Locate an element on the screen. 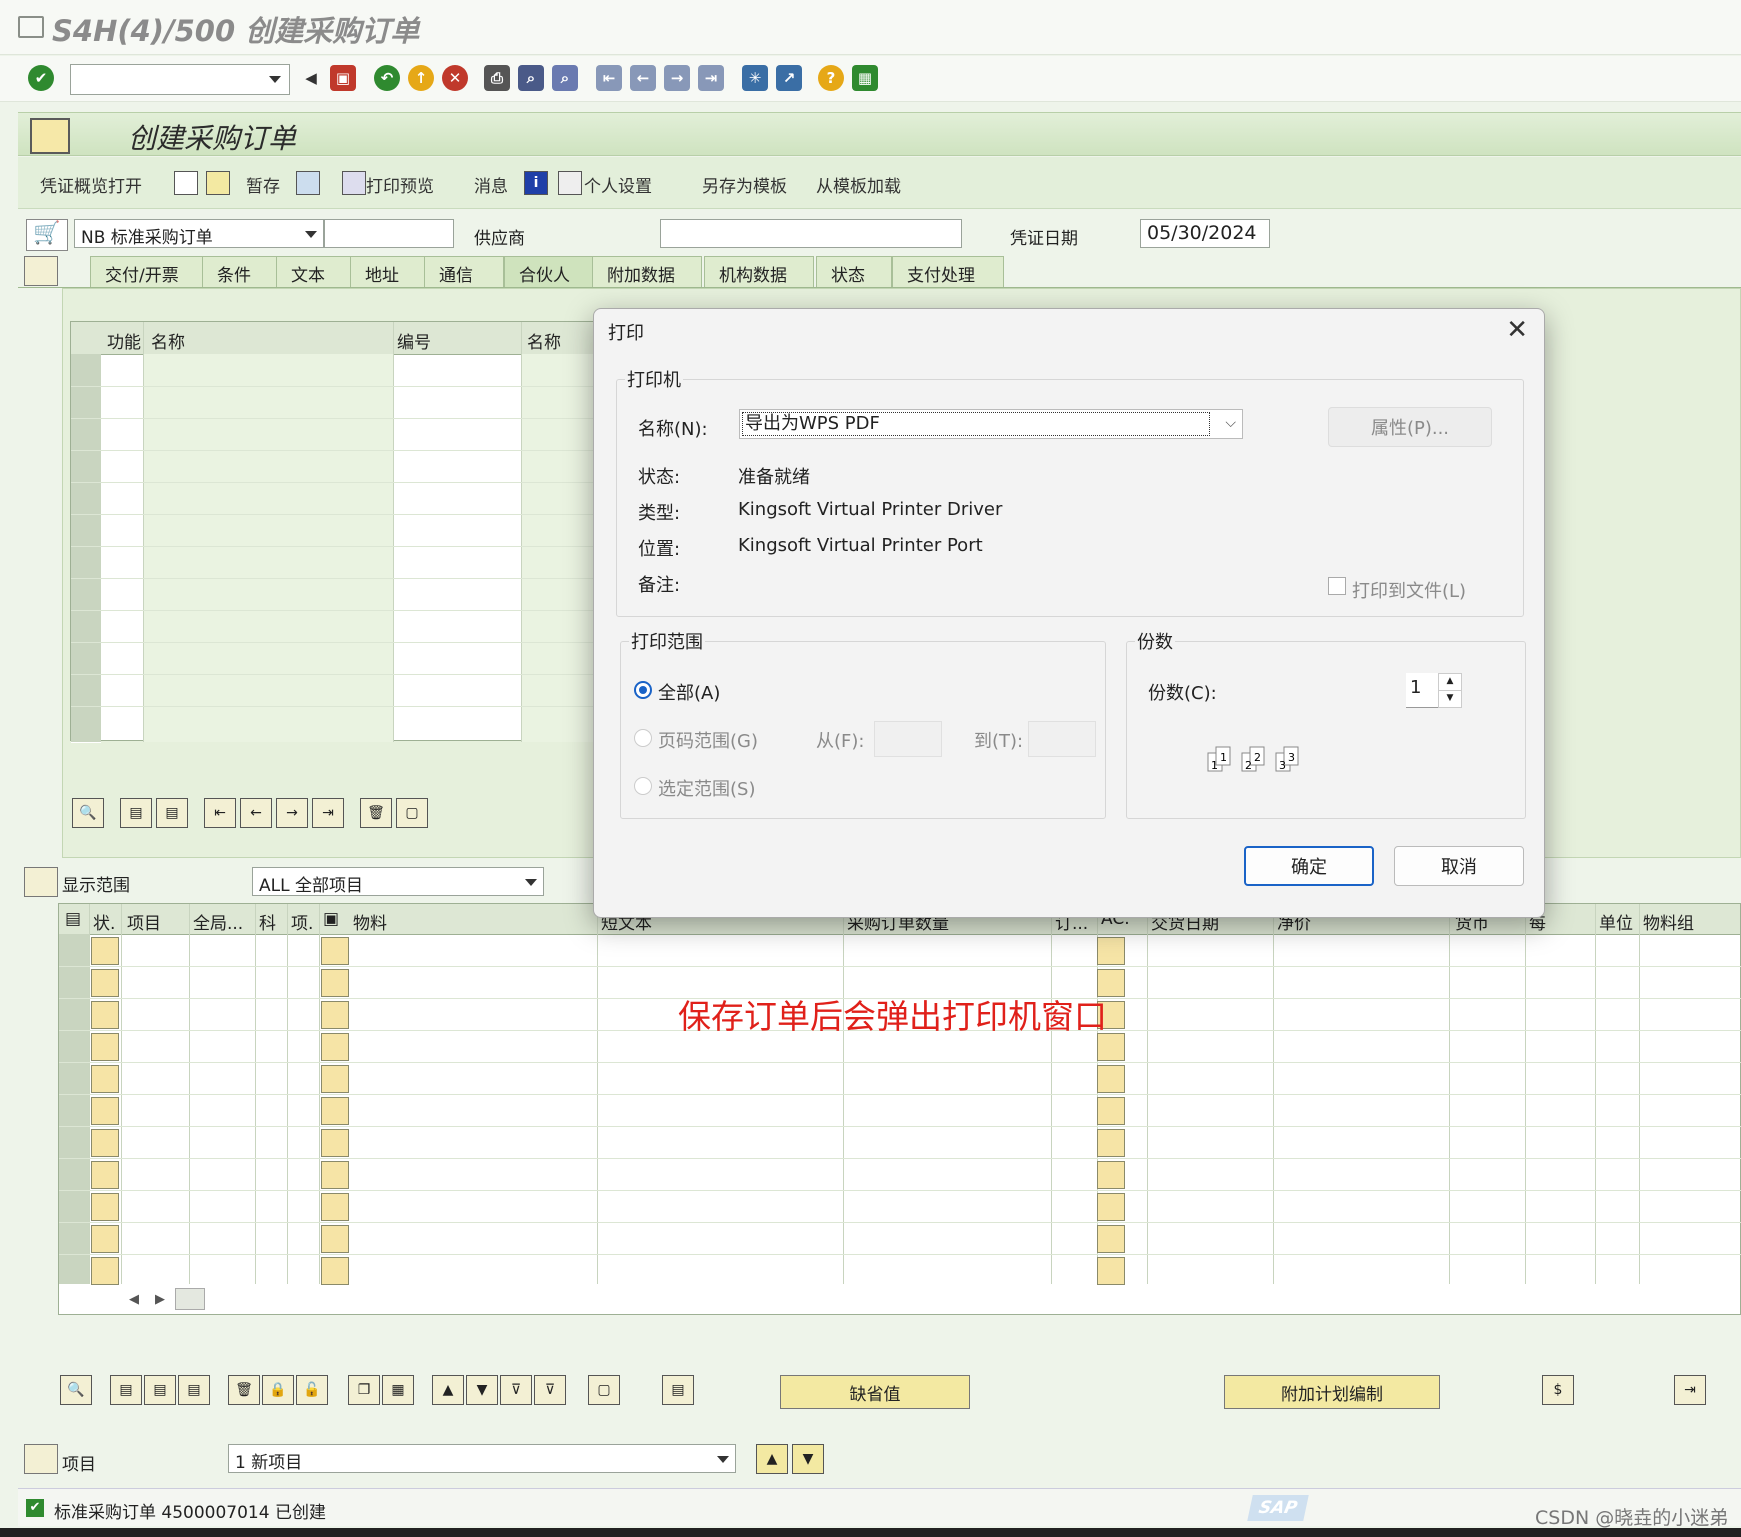 The width and height of the screenshot is (1741, 1537). tab-partners: 合伙人 is located at coordinates (549, 271).